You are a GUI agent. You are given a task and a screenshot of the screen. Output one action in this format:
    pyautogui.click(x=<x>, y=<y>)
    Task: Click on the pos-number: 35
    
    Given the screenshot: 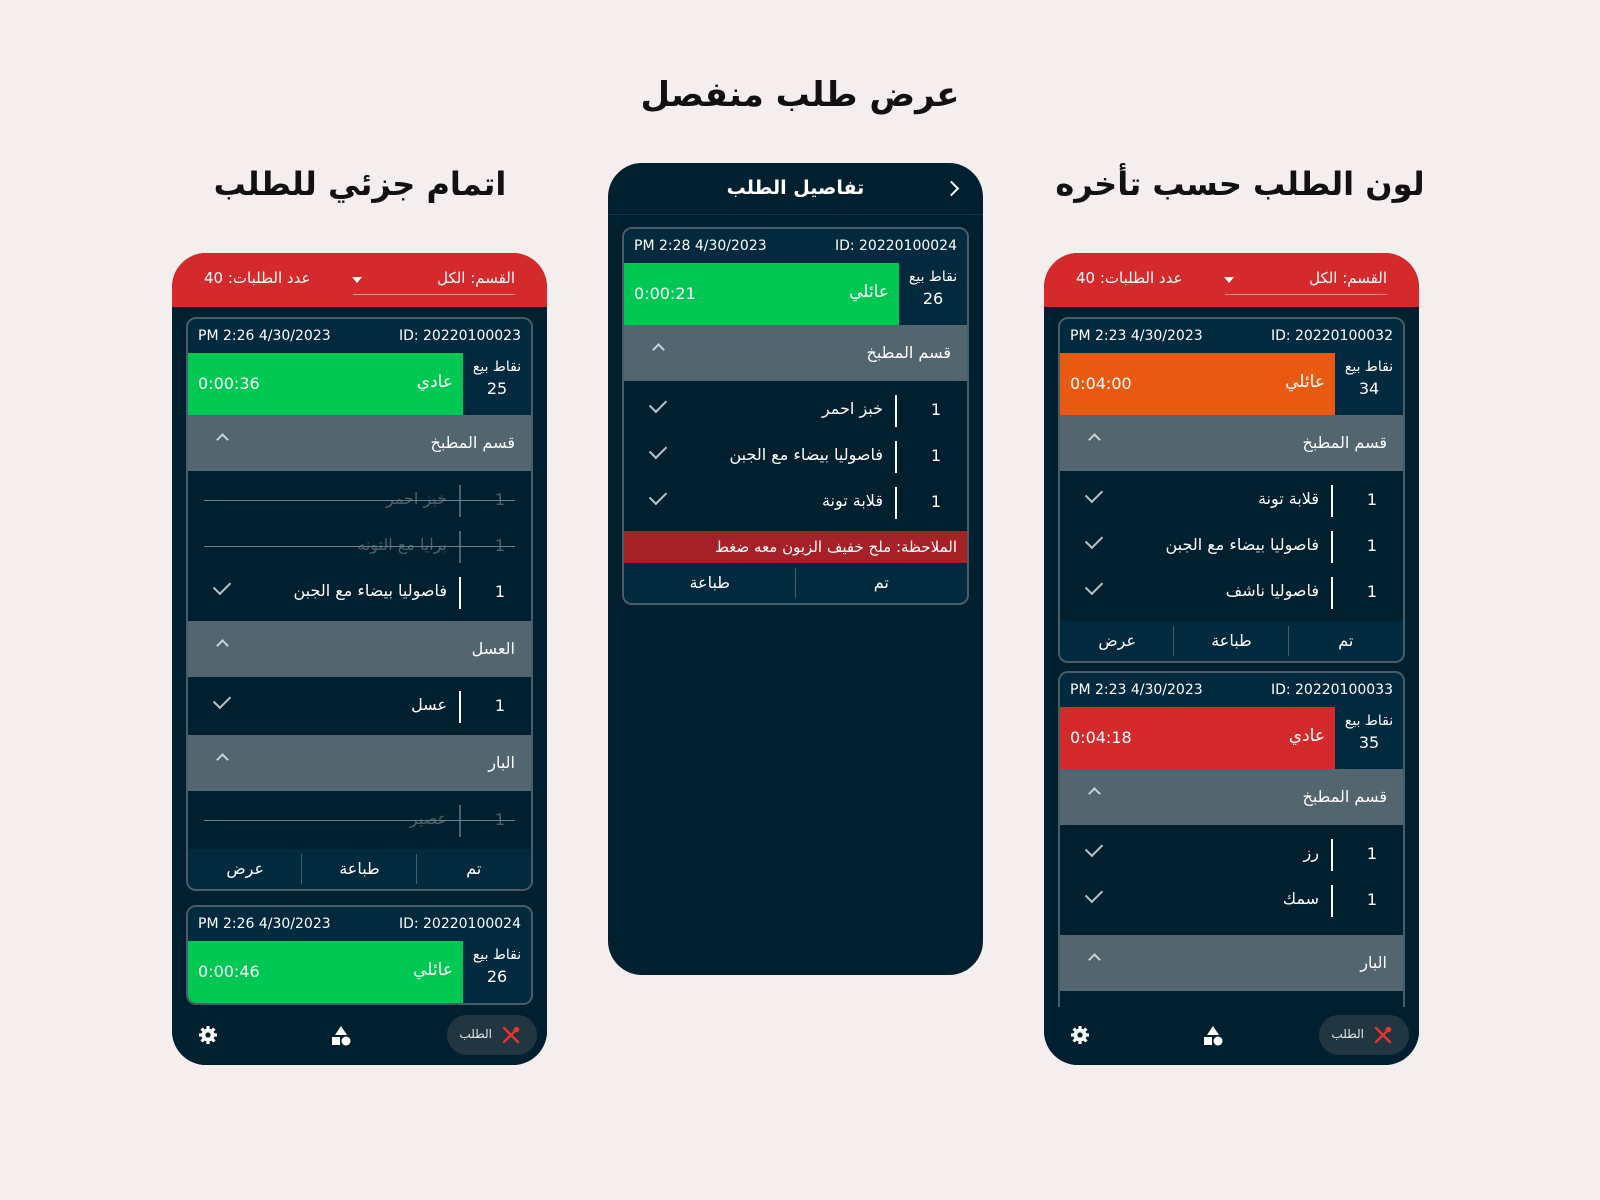 What is the action you would take?
    pyautogui.click(x=1369, y=742)
    